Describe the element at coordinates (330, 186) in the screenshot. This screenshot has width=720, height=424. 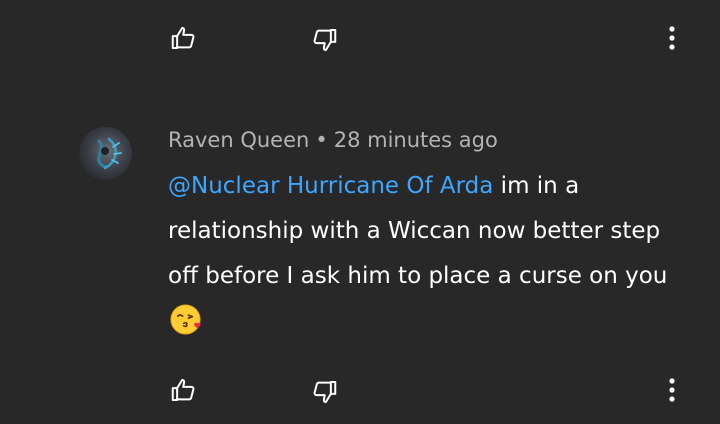
I see `mention-link: @Nuclear Hurricane Of Arda` at that location.